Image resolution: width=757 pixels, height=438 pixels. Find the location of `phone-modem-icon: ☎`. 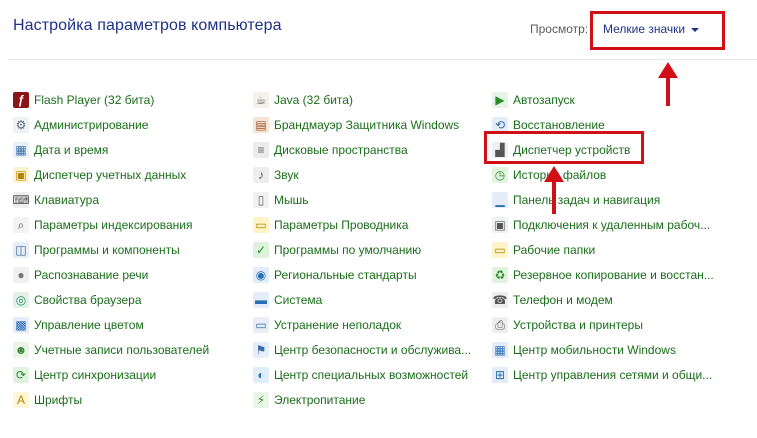

phone-modem-icon: ☎ is located at coordinates (500, 299).